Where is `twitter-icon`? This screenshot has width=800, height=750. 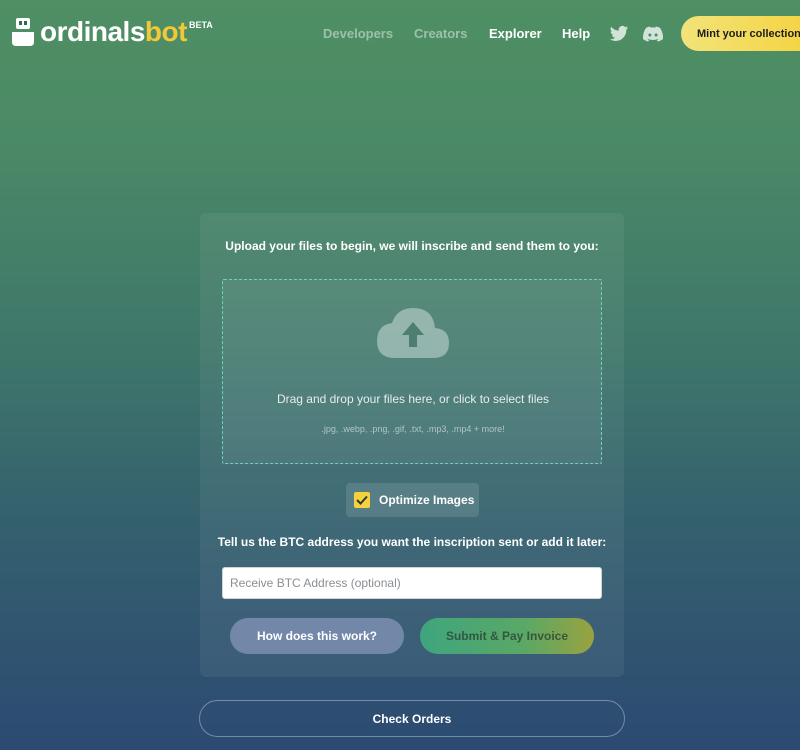 twitter-icon is located at coordinates (619, 34).